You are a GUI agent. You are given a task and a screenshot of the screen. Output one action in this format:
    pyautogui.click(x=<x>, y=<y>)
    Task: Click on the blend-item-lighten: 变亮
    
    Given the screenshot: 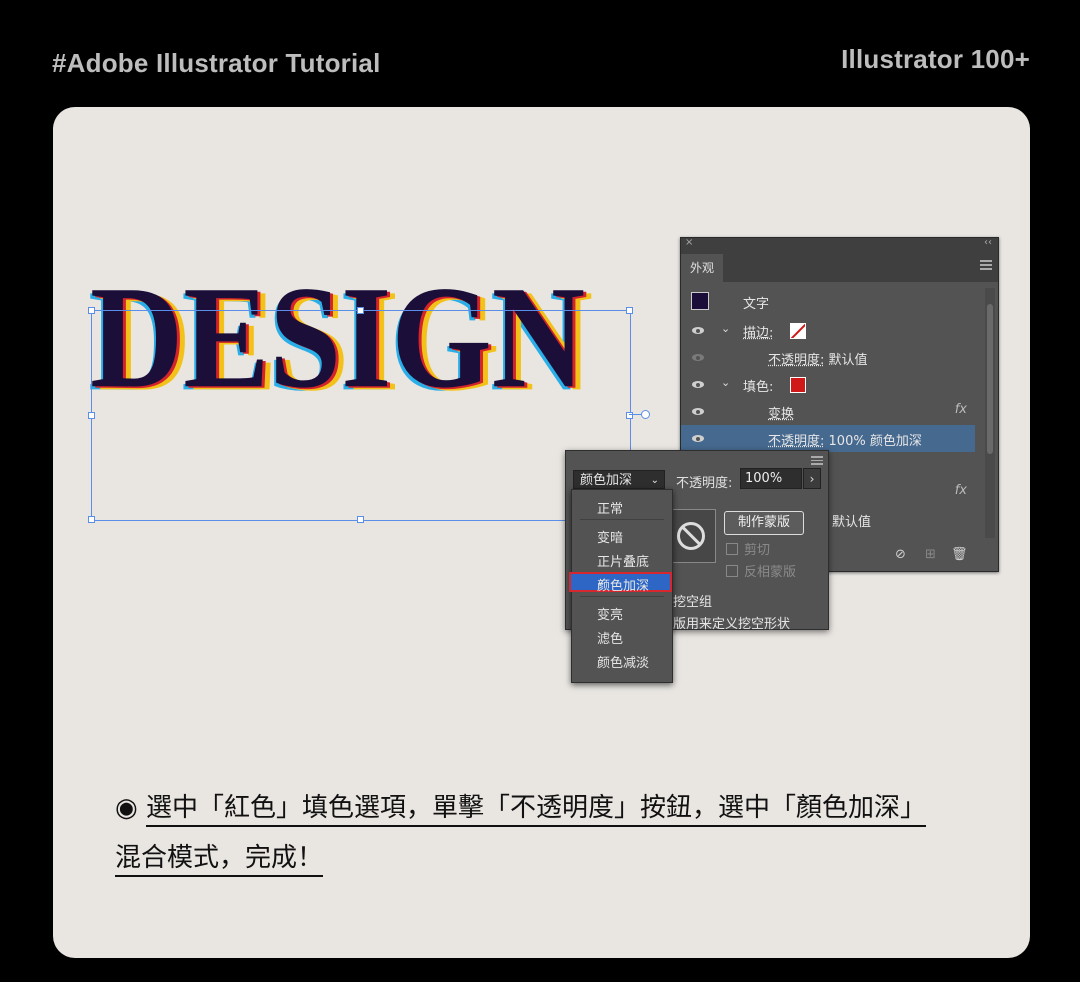 What is the action you would take?
    pyautogui.click(x=622, y=612)
    